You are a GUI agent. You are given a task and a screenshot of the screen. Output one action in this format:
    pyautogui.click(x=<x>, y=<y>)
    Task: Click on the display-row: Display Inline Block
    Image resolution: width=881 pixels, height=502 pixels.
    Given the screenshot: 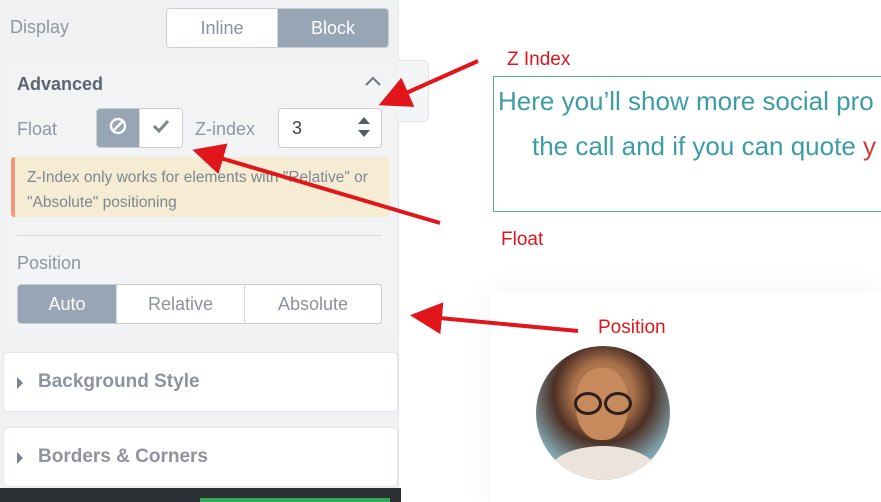 What is the action you would take?
    pyautogui.click(x=200, y=28)
    